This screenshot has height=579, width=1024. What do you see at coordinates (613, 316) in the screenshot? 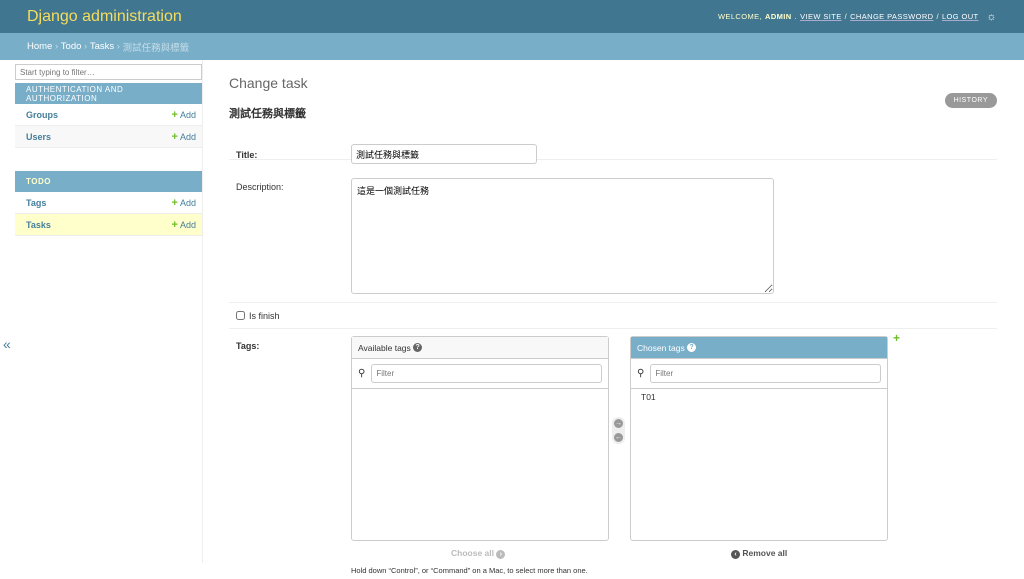
I see `is-finish-row: Is finish` at bounding box center [613, 316].